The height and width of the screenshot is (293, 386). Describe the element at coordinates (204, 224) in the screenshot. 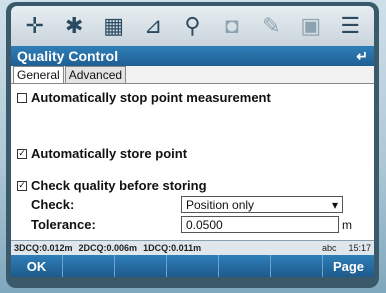

I see `tolerance-value: 0.0500` at that location.